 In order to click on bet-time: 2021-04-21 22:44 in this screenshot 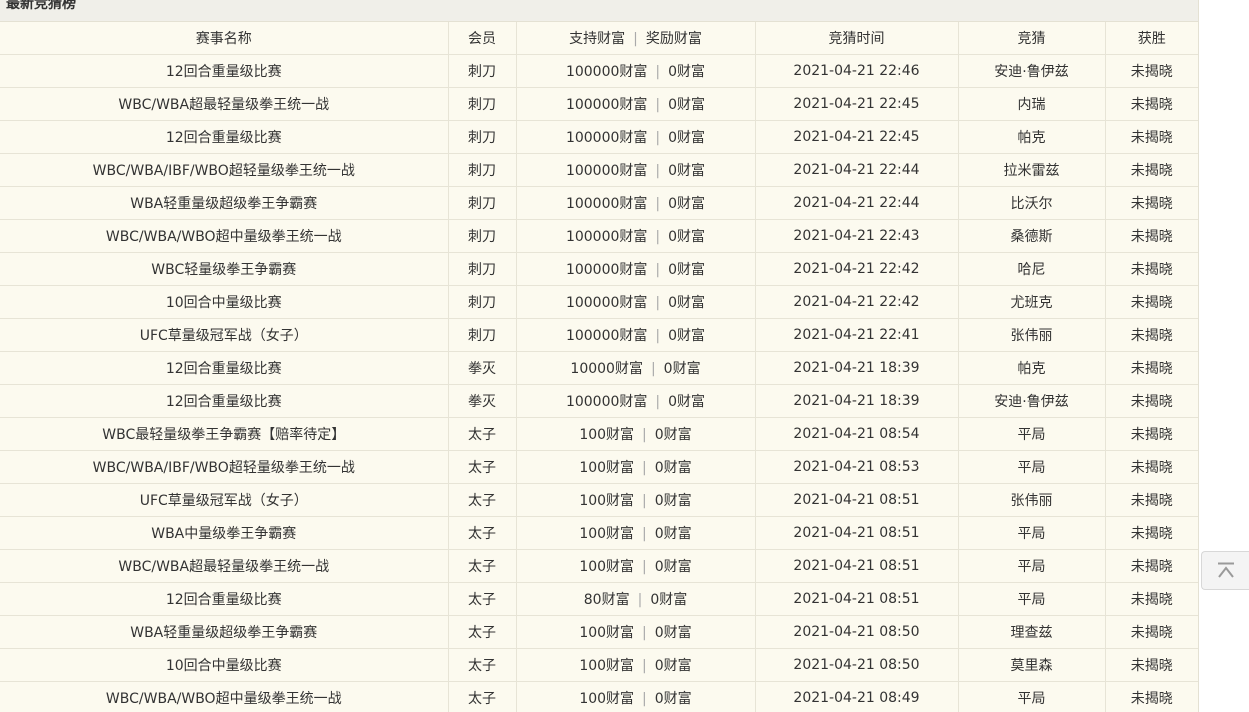, I will do `click(857, 203)`.